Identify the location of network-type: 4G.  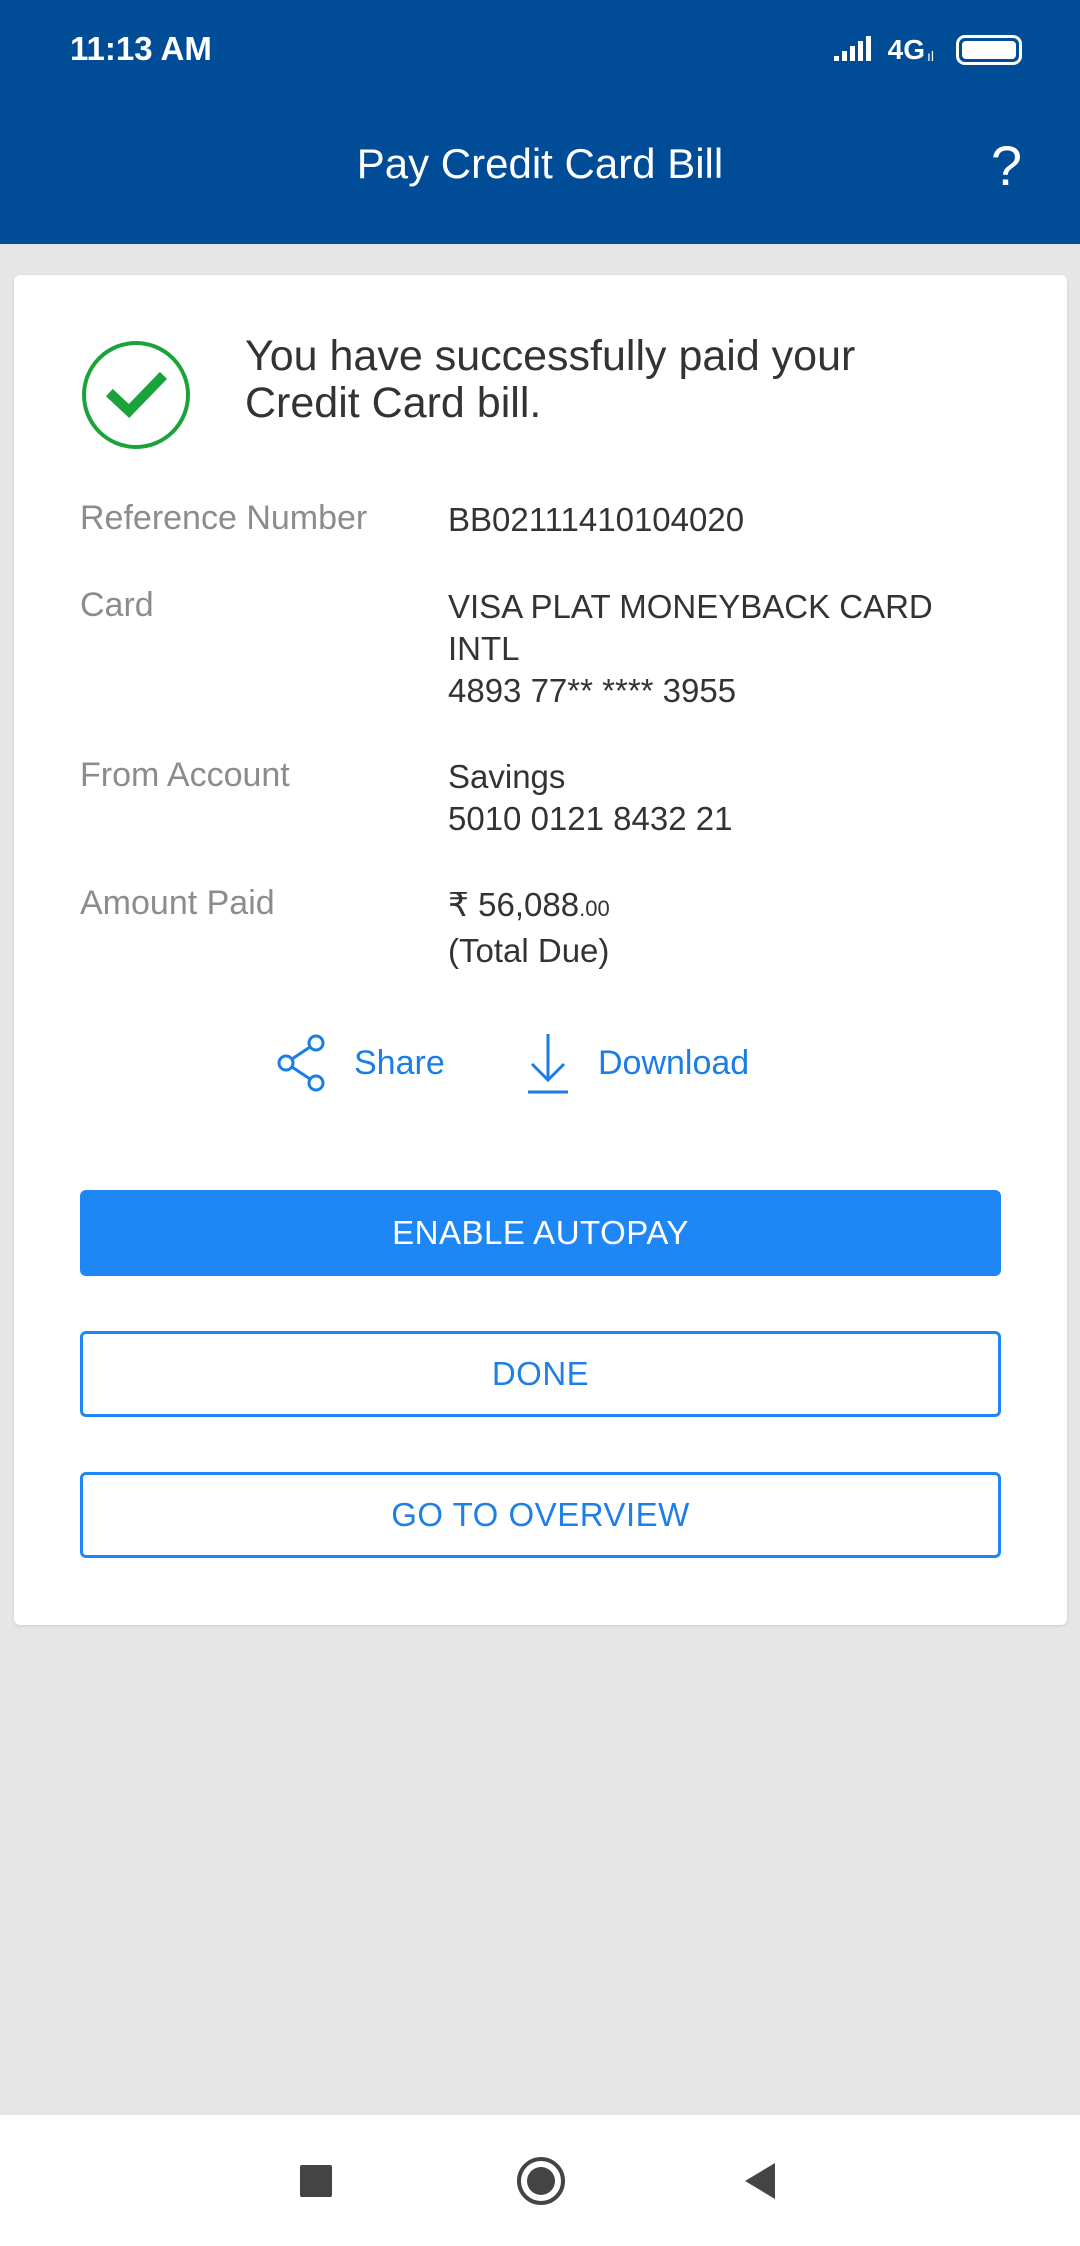
(906, 49).